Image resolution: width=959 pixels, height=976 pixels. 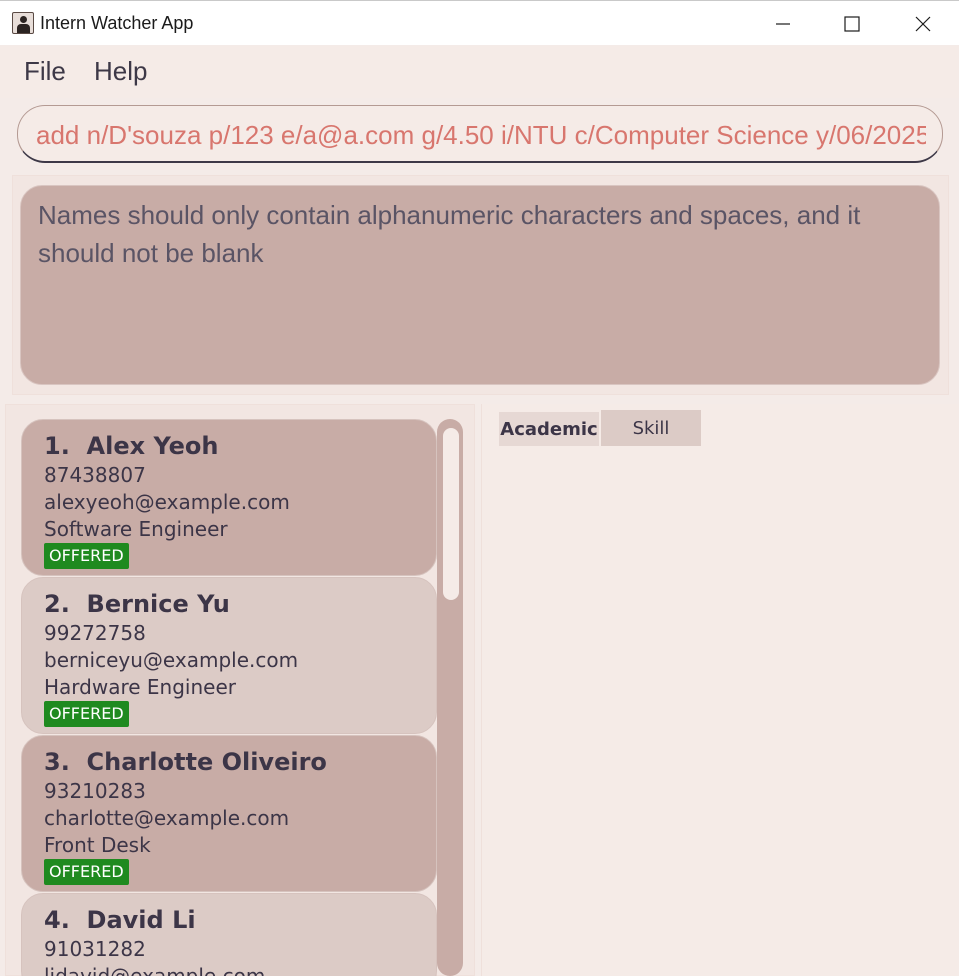 I want to click on menu-bar: File Help, so click(x=479, y=72).